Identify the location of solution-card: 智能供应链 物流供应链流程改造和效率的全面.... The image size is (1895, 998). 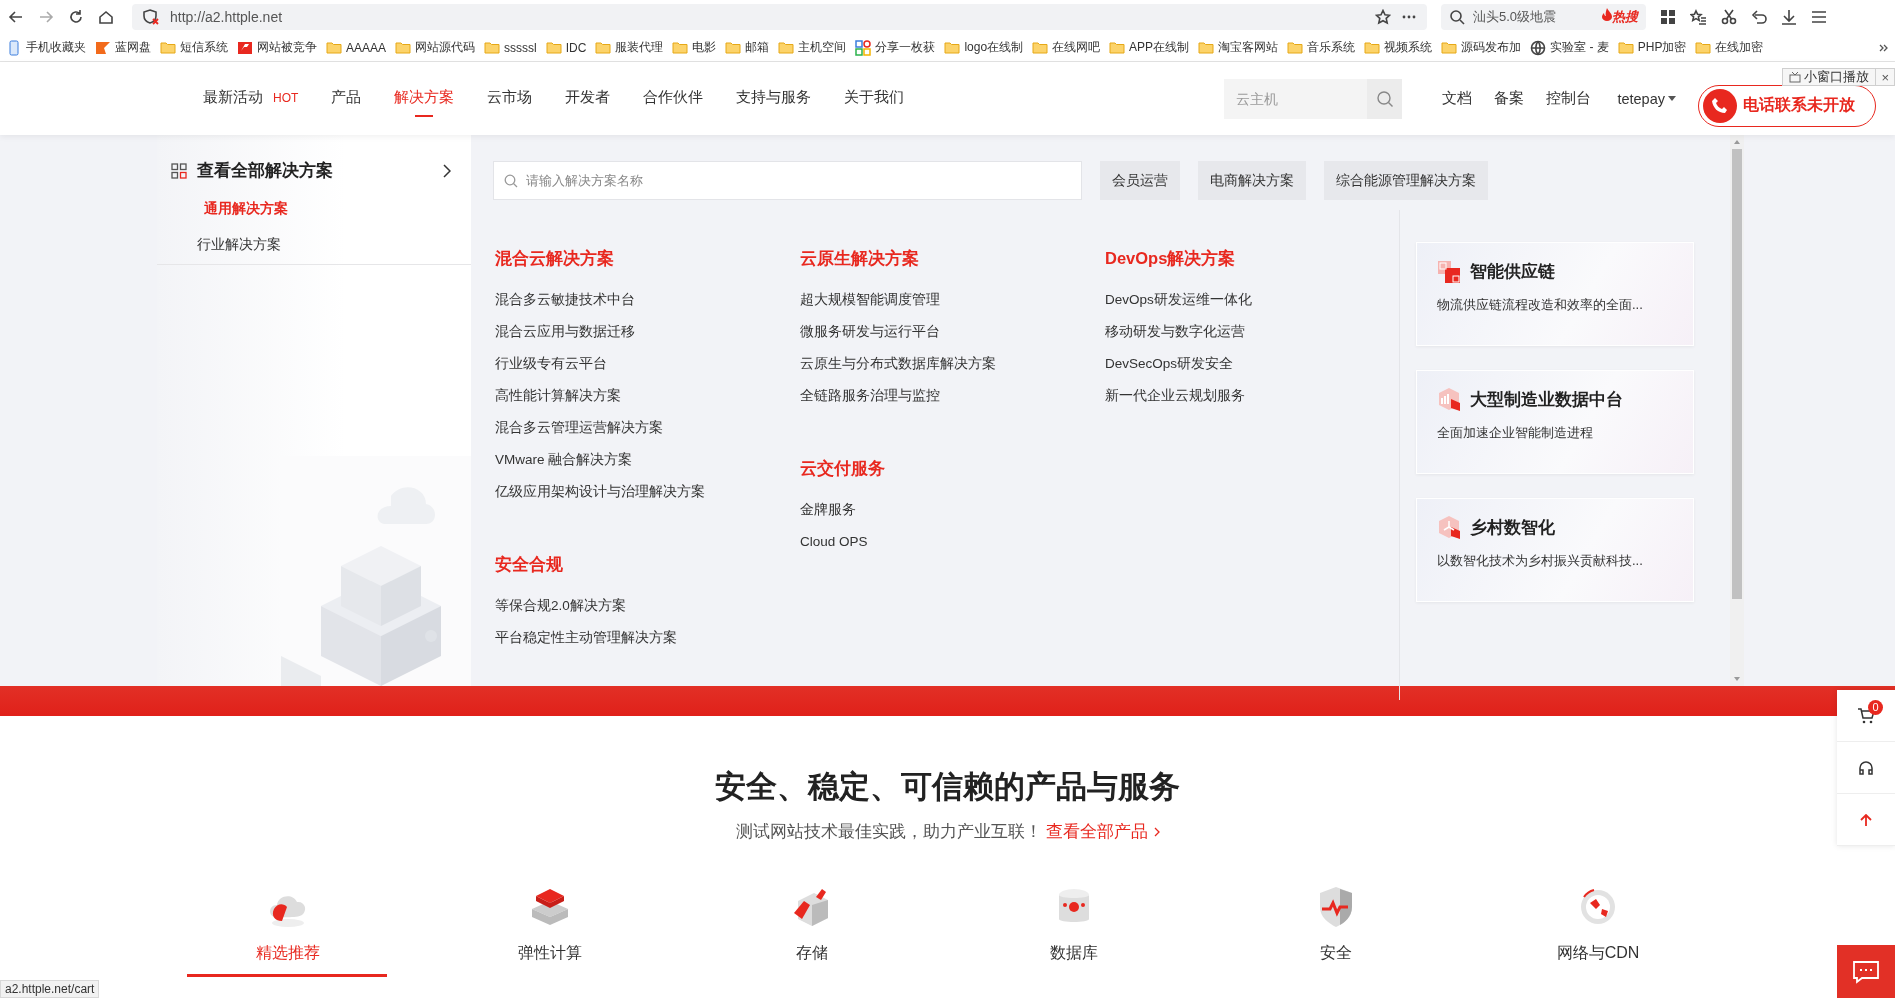
(1555, 294).